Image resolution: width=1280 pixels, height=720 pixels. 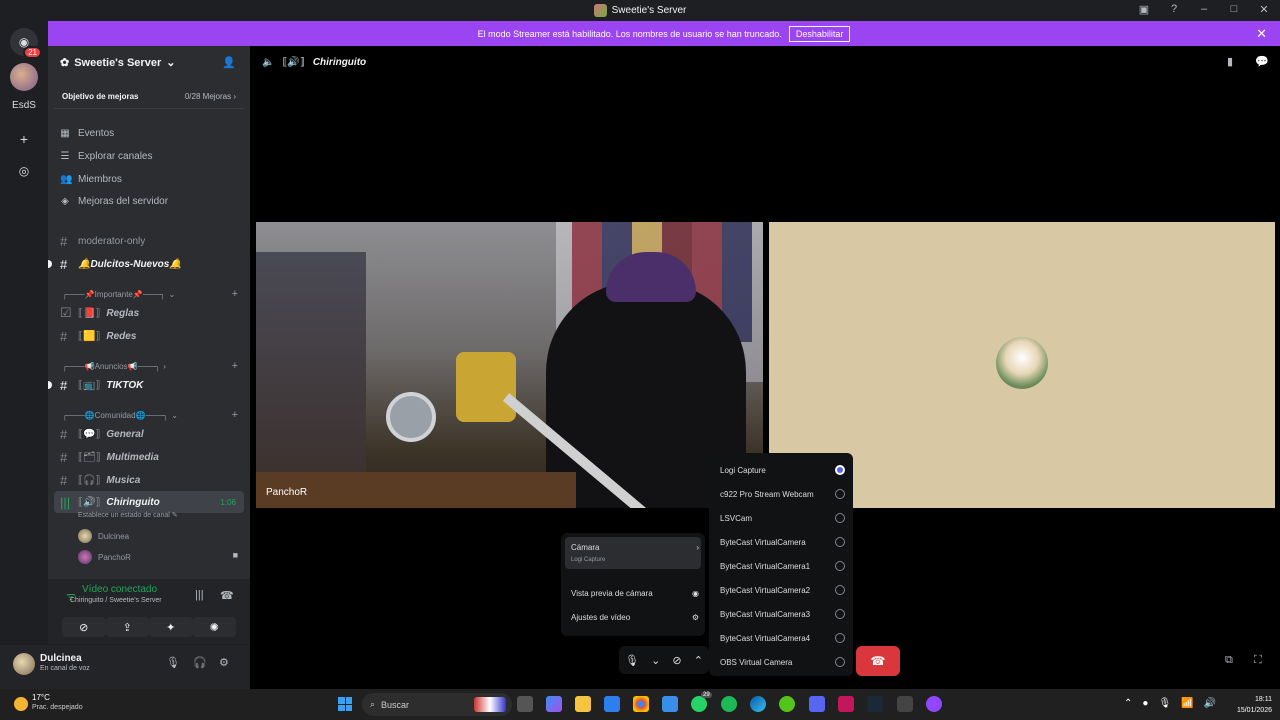 What do you see at coordinates (87, 133) in the screenshot?
I see `nav-eventos: ▦ Eventos` at bounding box center [87, 133].